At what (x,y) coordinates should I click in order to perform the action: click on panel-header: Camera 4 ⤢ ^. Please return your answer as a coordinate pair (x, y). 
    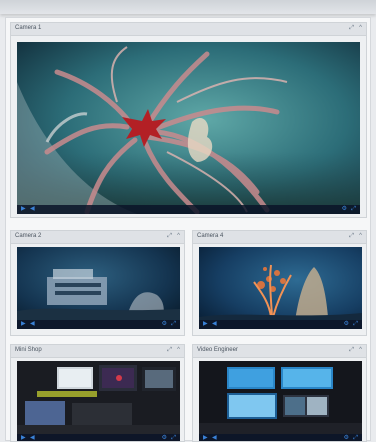
    Looking at the image, I should click on (279, 237).